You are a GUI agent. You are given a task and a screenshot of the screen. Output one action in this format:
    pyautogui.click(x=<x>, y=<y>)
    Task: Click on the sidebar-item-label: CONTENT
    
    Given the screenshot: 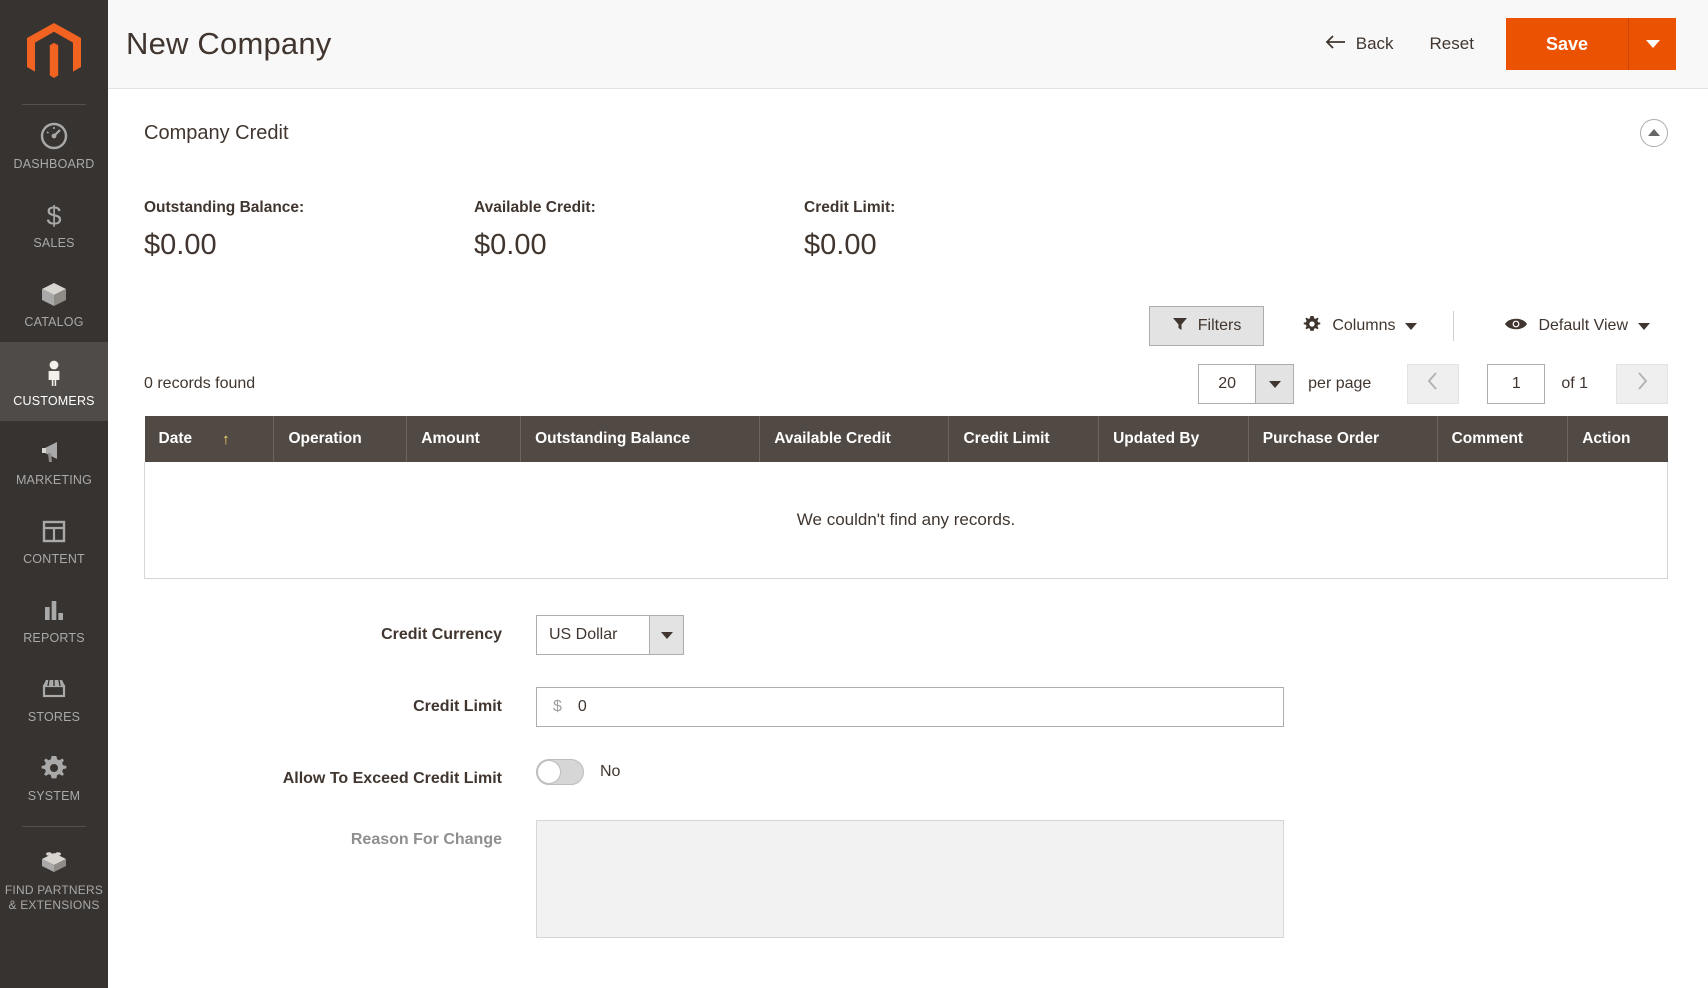 What is the action you would take?
    pyautogui.click(x=54, y=559)
    